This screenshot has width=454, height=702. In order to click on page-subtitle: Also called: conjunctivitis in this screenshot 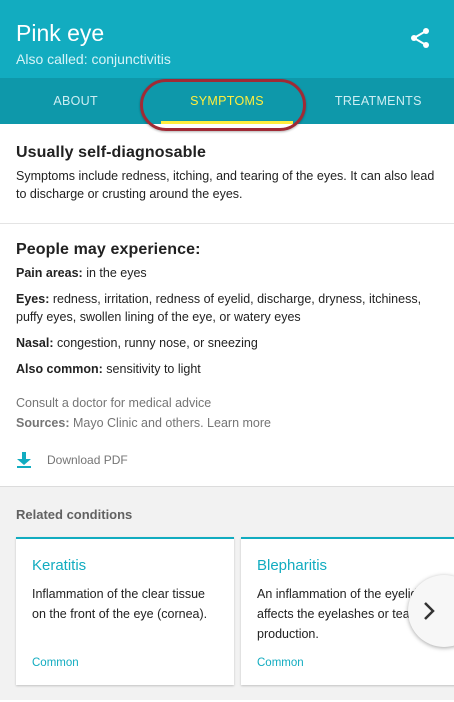, I will do `click(93, 59)`.